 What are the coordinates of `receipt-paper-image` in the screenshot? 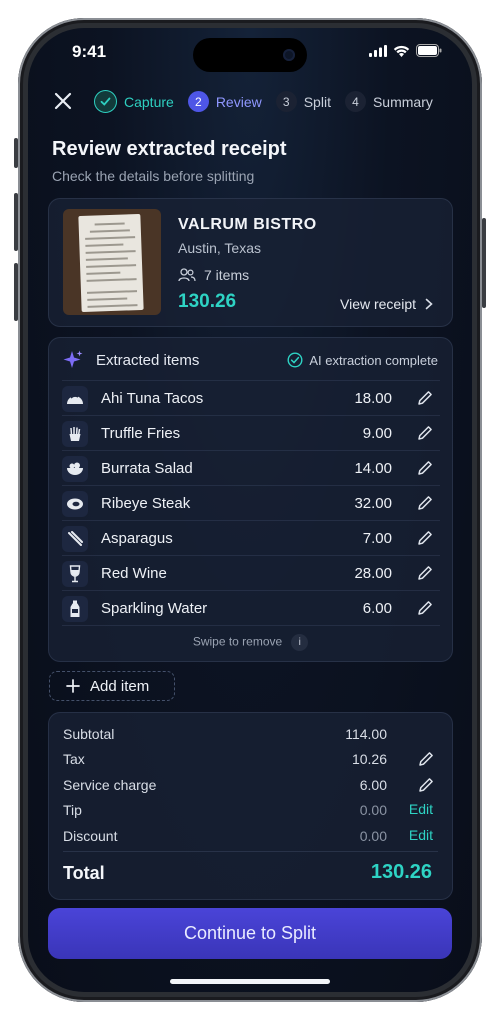 It's located at (111, 263).